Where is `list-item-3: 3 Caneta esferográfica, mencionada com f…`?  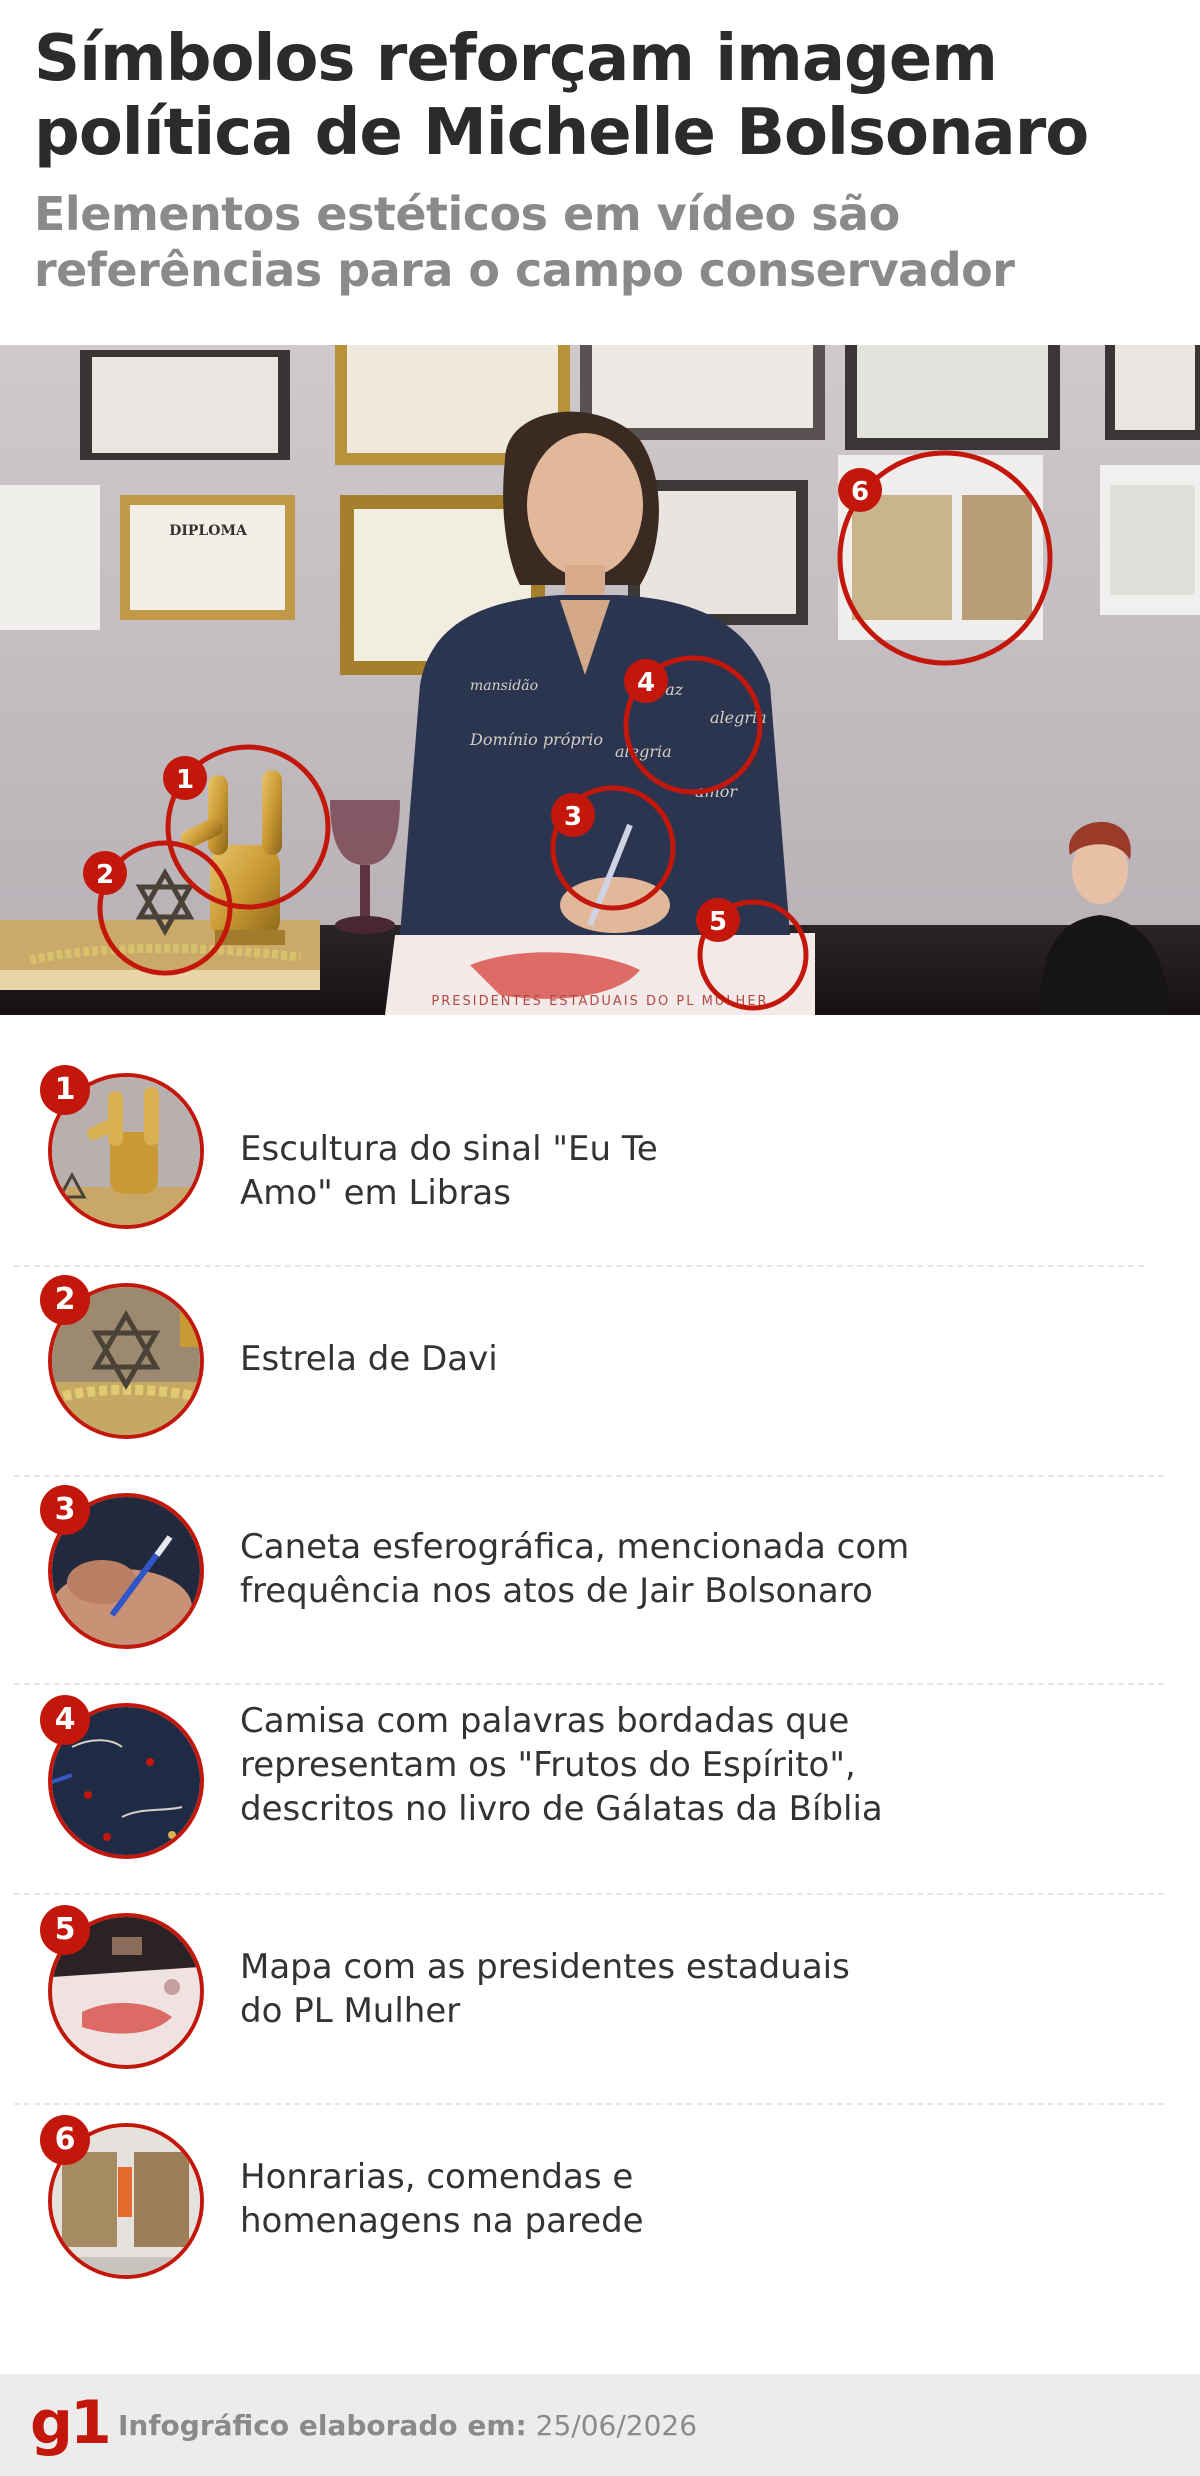 list-item-3: 3 Caneta esferográfica, mencionada com f… is located at coordinates (600, 1574).